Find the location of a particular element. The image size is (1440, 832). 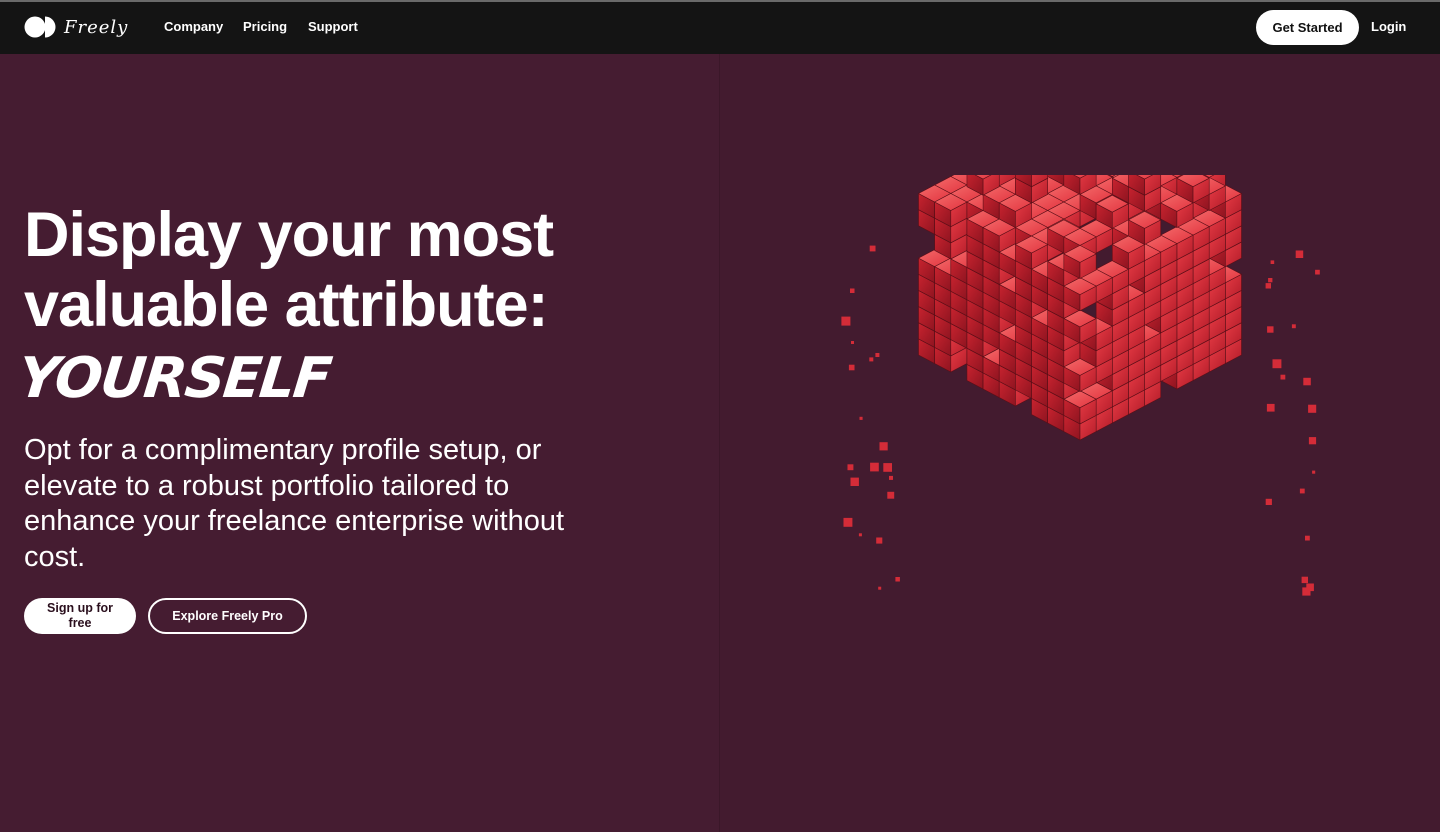

hero-headline-line-2: valuable attribute: is located at coordinates (286, 305).